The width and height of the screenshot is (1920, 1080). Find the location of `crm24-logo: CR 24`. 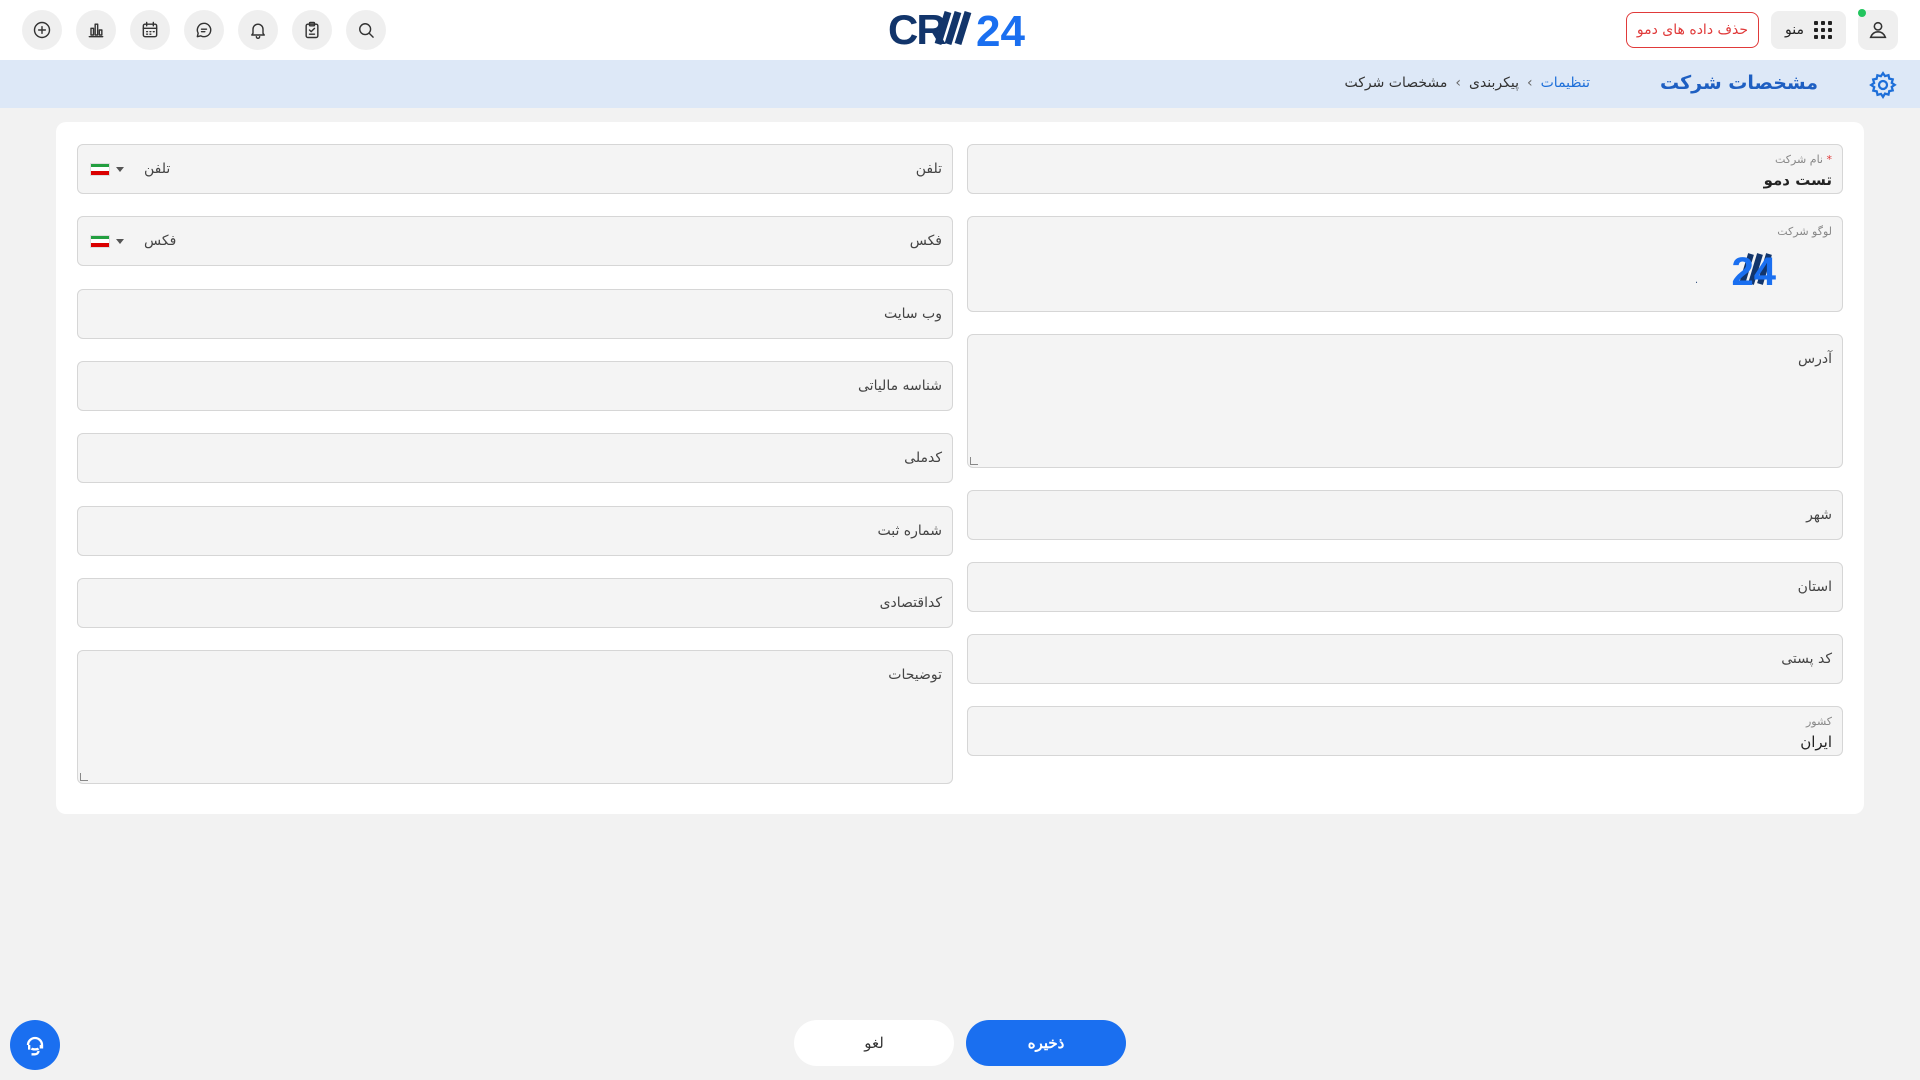

crm24-logo: CR 24 is located at coordinates (963, 28).